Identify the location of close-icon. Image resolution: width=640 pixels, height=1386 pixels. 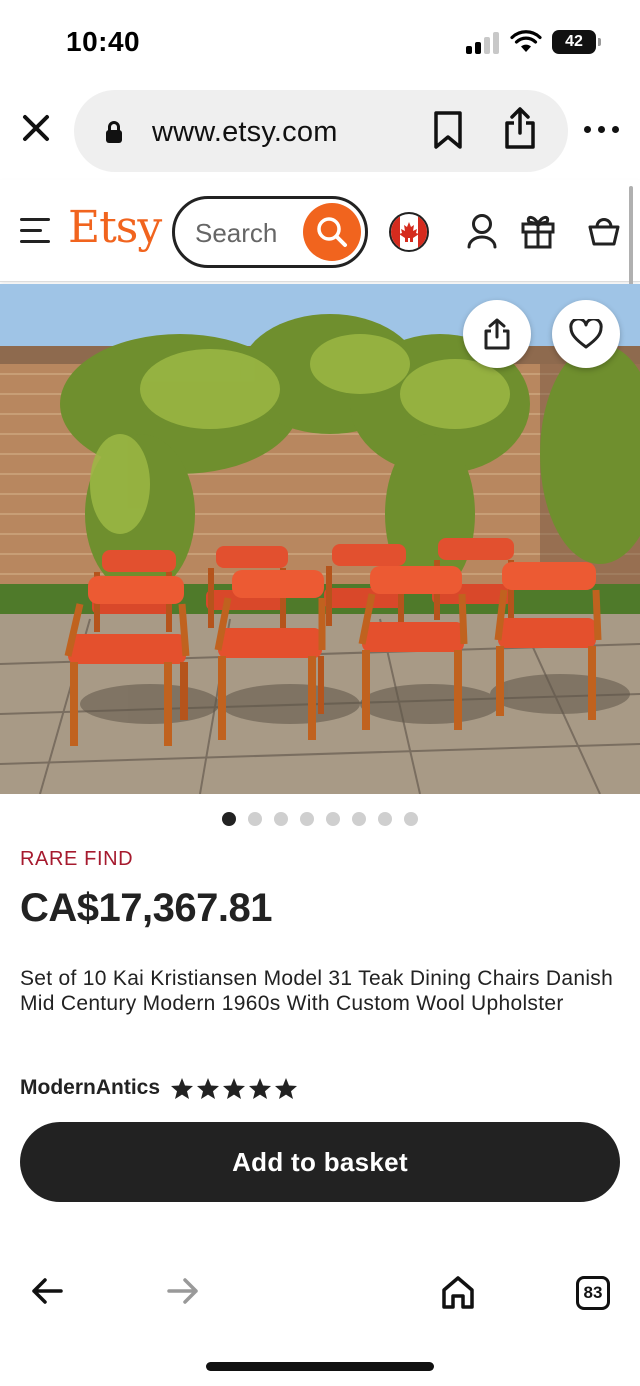
(36, 128).